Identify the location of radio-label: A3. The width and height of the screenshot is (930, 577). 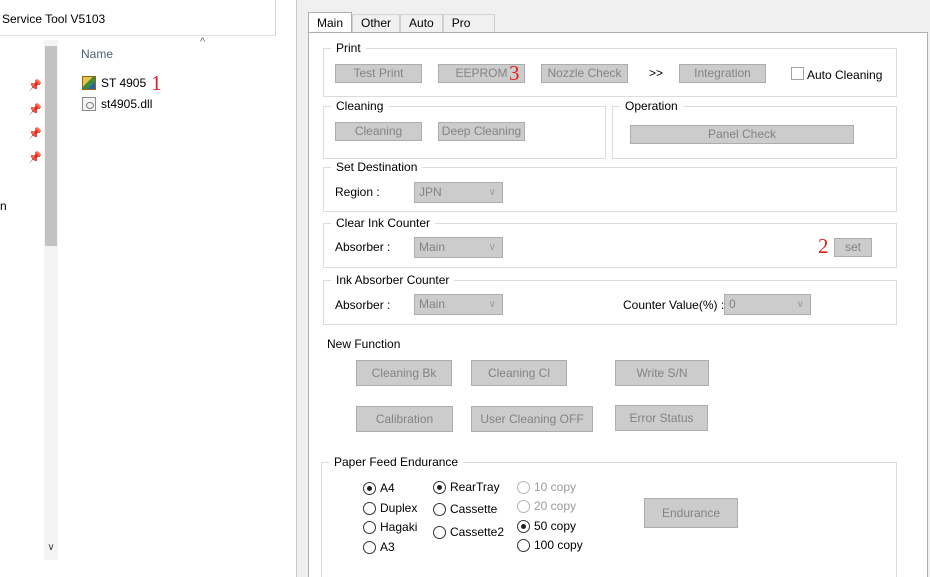
(387, 547).